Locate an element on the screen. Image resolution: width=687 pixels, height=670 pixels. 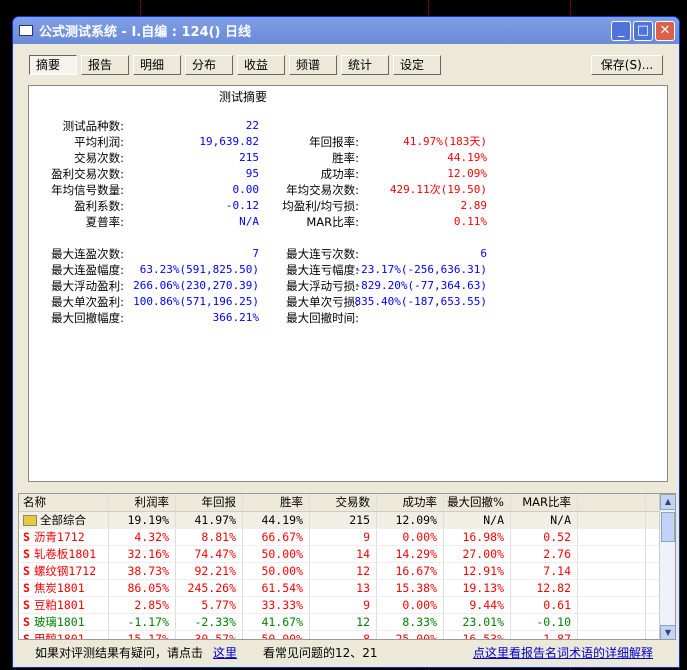
summary-label: 平均利润: is located at coordinates (99, 142).